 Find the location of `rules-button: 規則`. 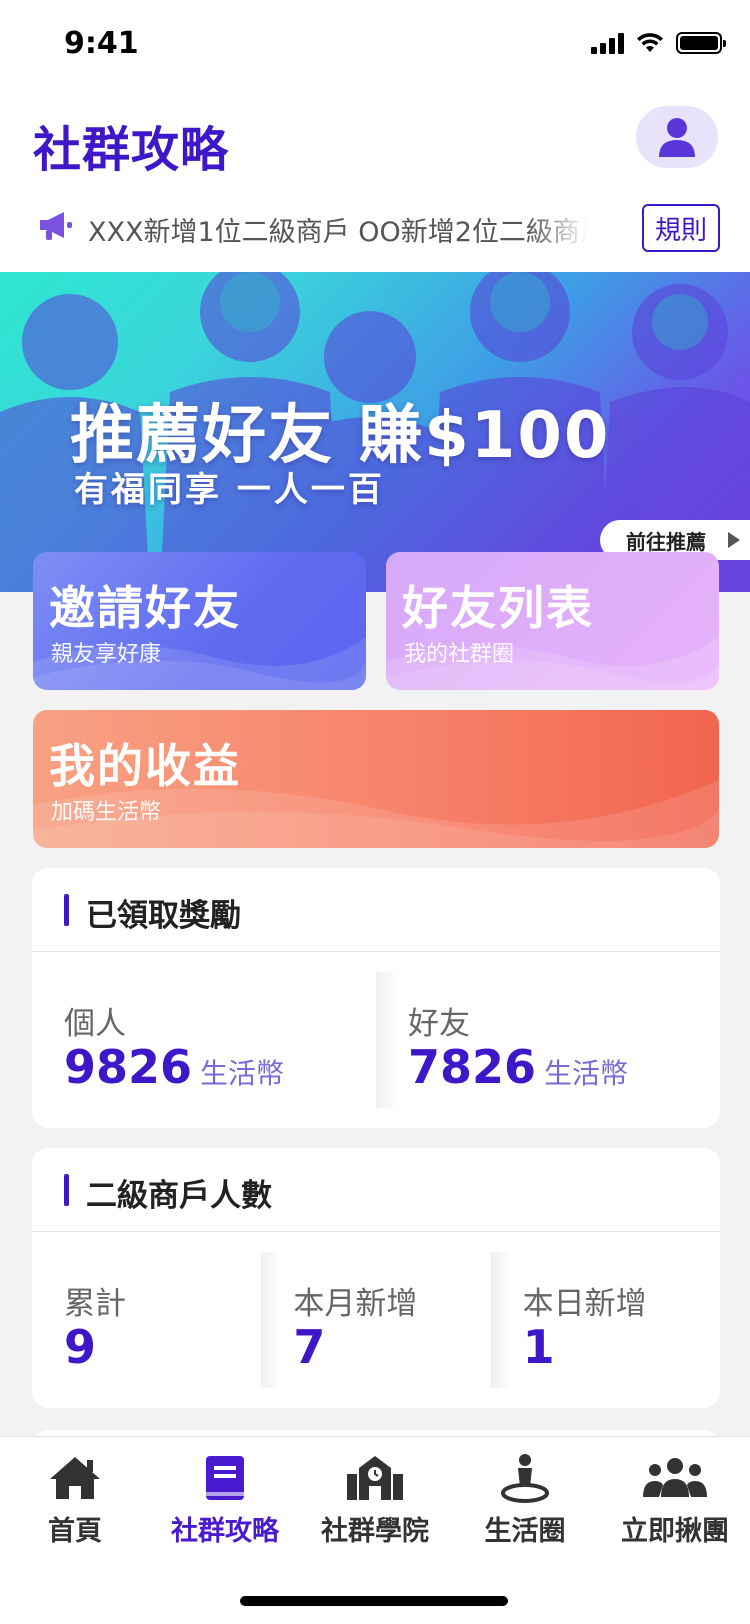

rules-button: 規則 is located at coordinates (681, 228).